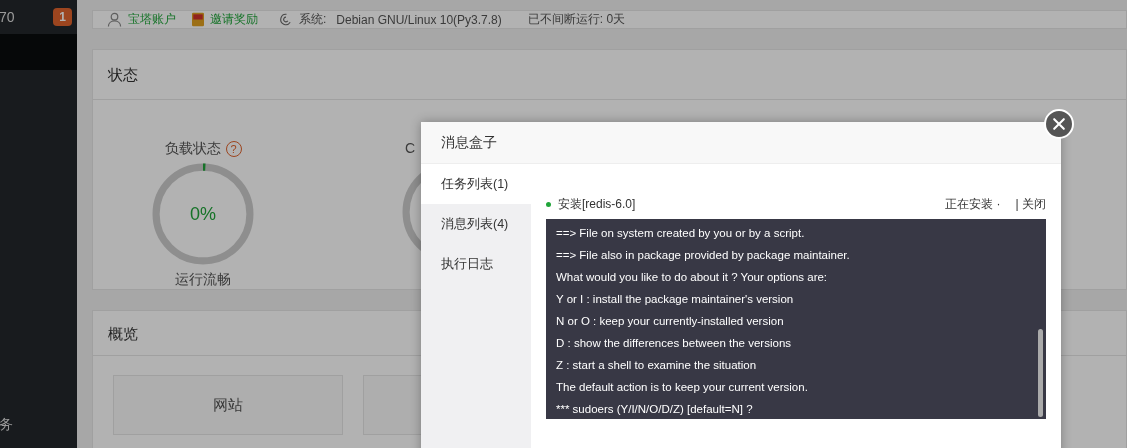  What do you see at coordinates (6, 424) in the screenshot?
I see `sidebar-item: 务` at bounding box center [6, 424].